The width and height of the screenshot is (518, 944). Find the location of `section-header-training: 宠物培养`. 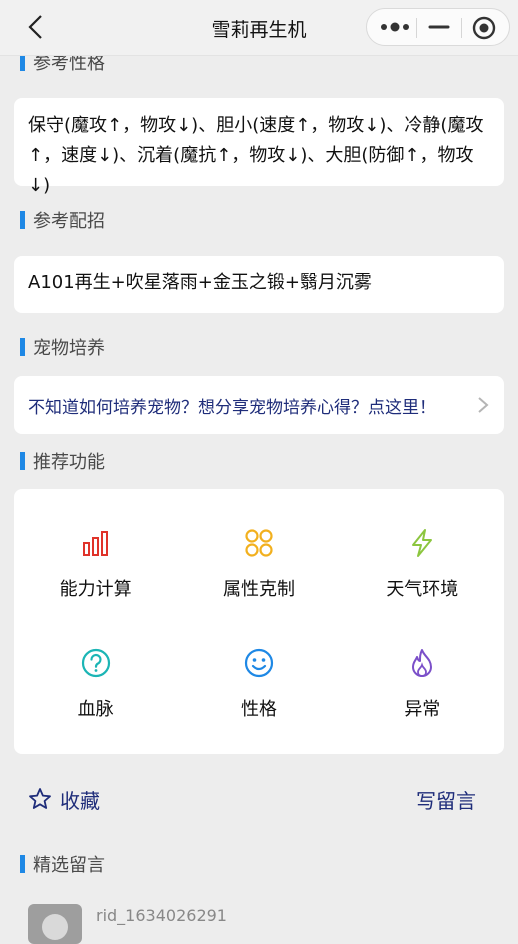

section-header-training: 宠物培养 is located at coordinates (62, 348).